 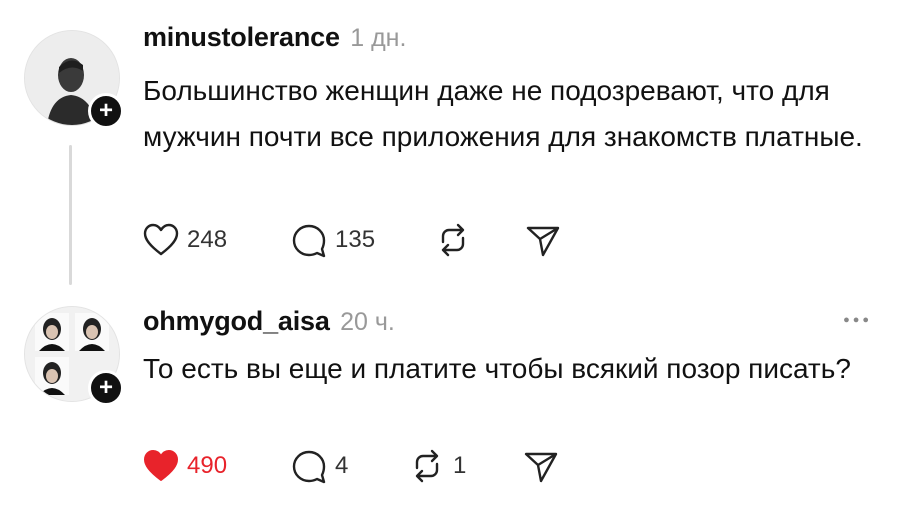 What do you see at coordinates (185, 466) in the screenshot?
I see `like-button: 490` at bounding box center [185, 466].